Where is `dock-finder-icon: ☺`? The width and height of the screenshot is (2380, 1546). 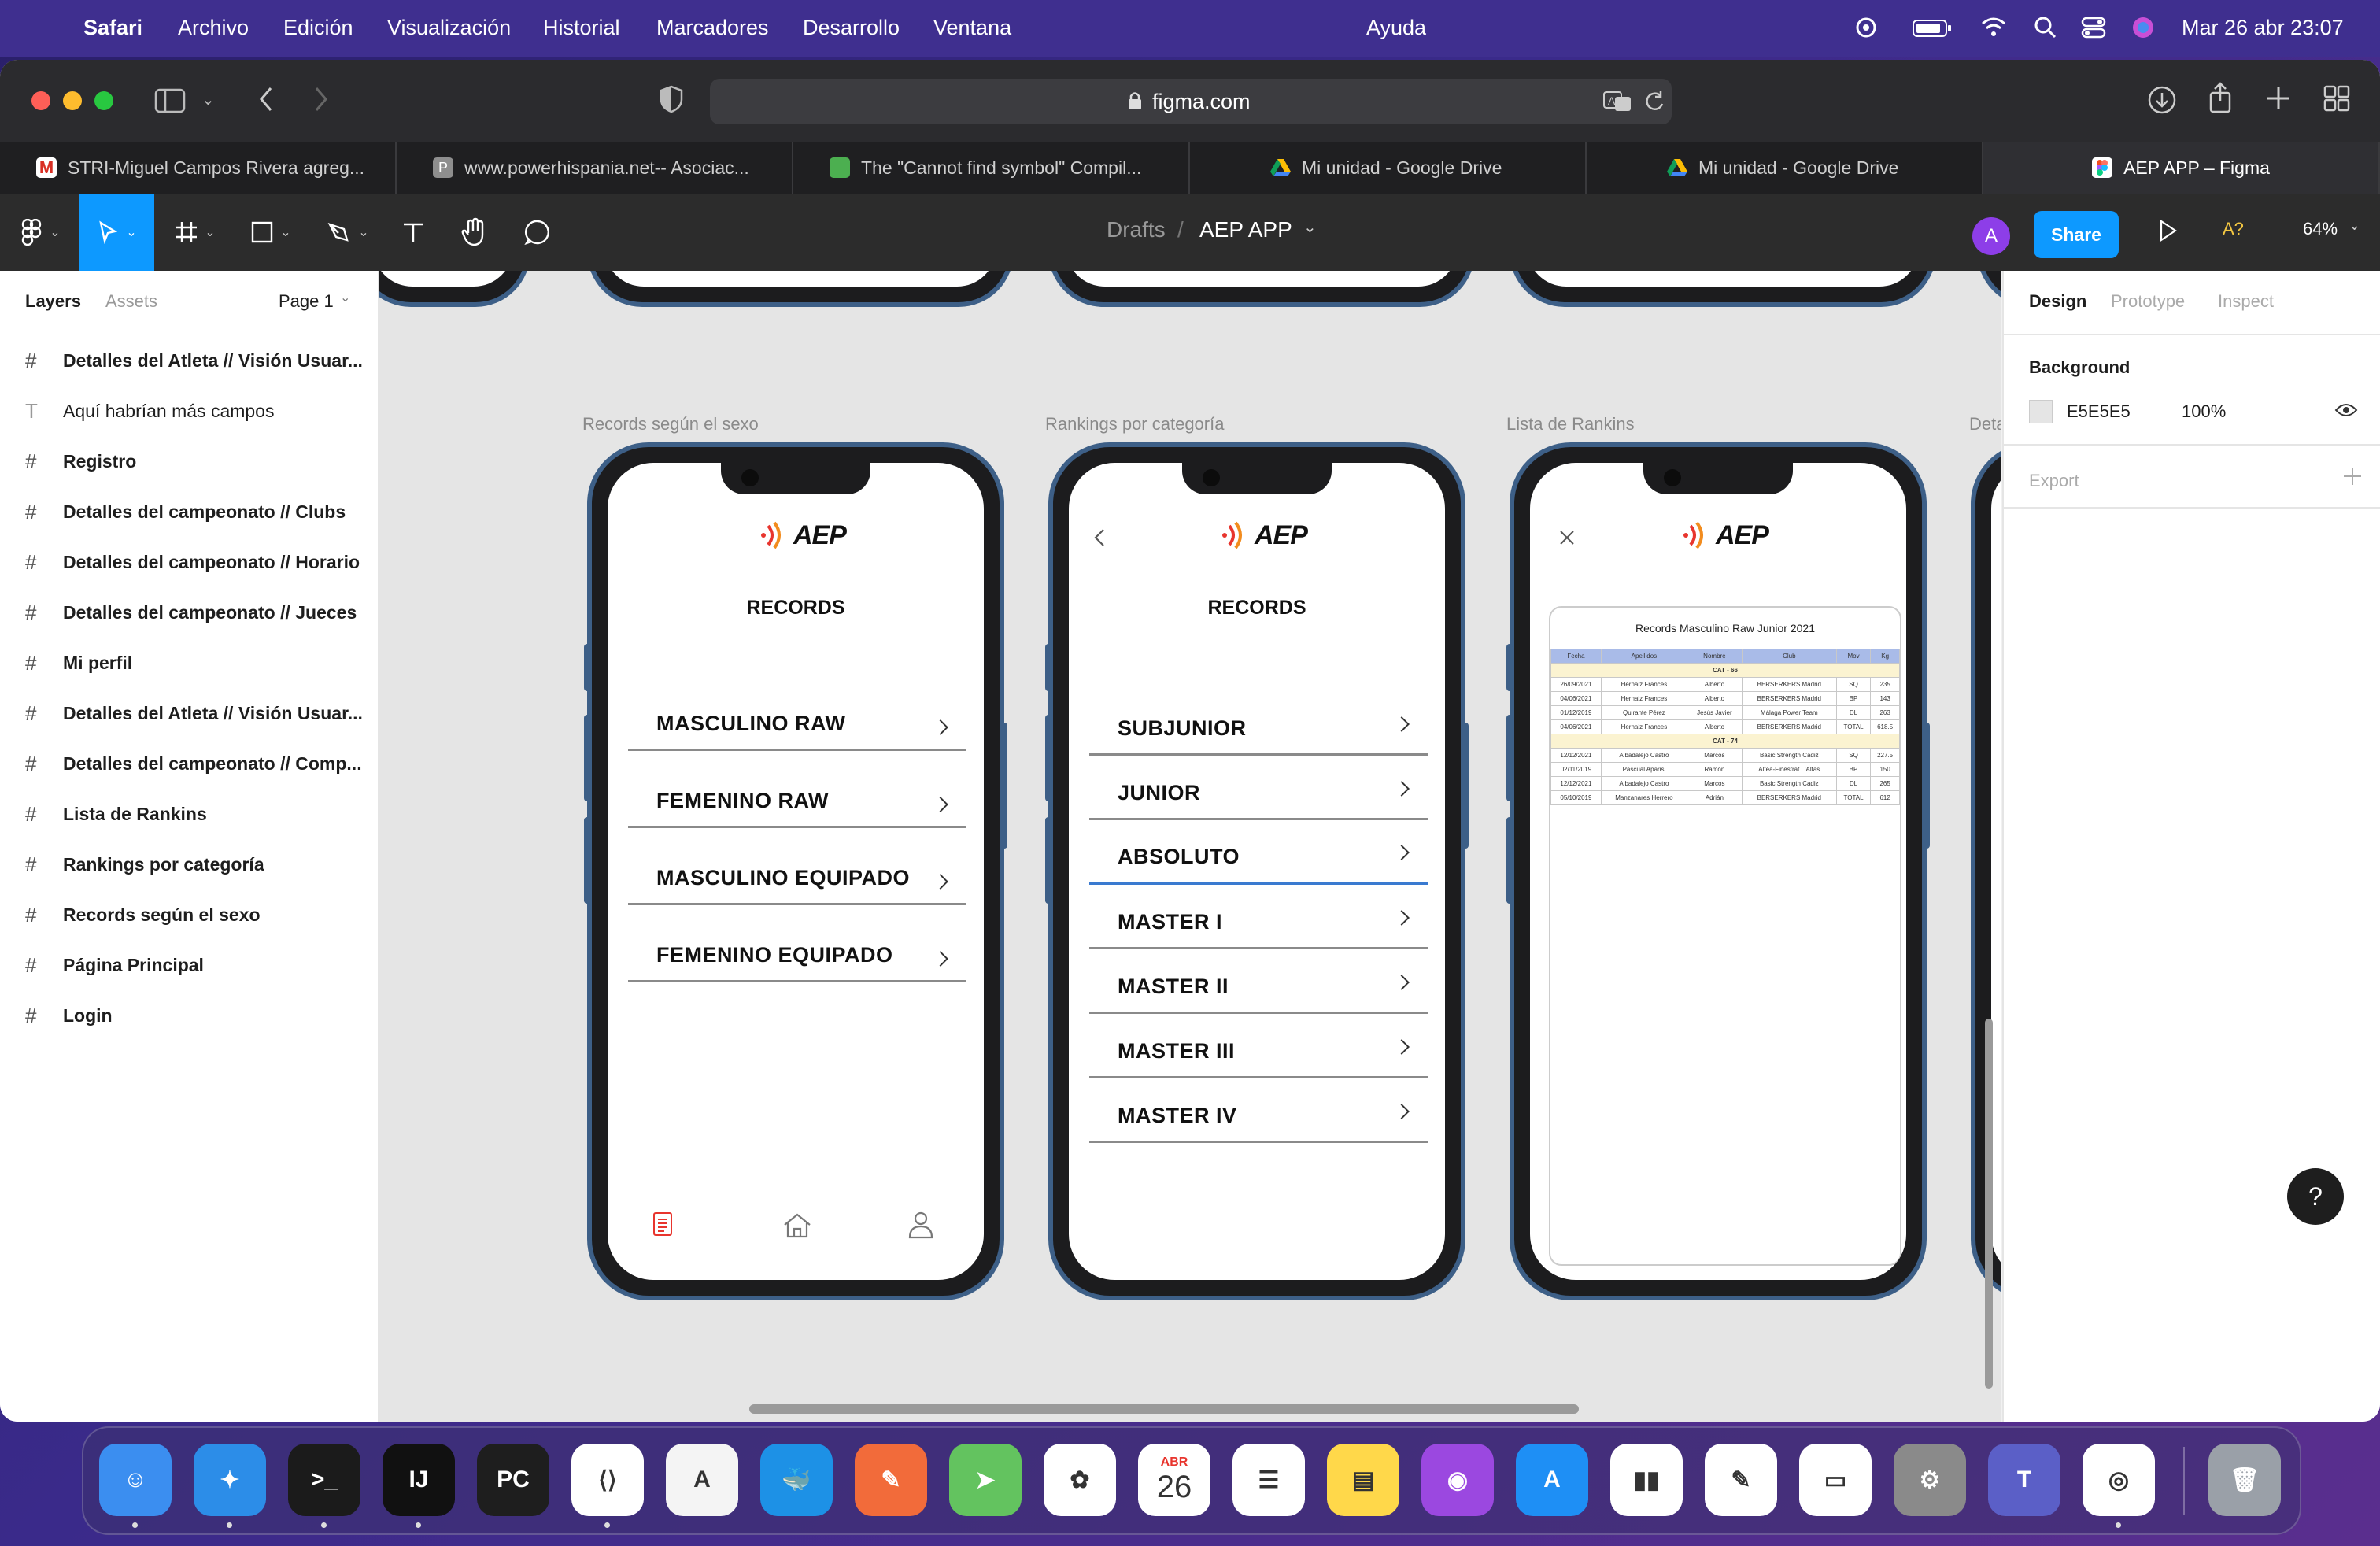
dock-finder-icon: ☺ is located at coordinates (135, 1480).